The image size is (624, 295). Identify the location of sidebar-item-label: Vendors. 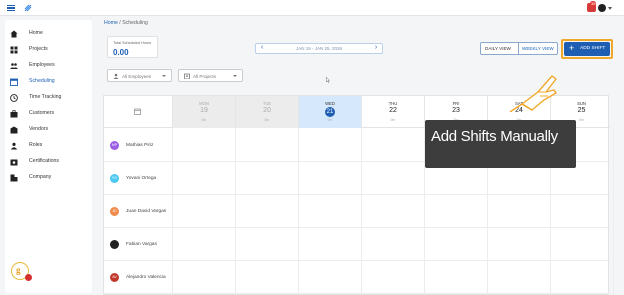
(39, 129).